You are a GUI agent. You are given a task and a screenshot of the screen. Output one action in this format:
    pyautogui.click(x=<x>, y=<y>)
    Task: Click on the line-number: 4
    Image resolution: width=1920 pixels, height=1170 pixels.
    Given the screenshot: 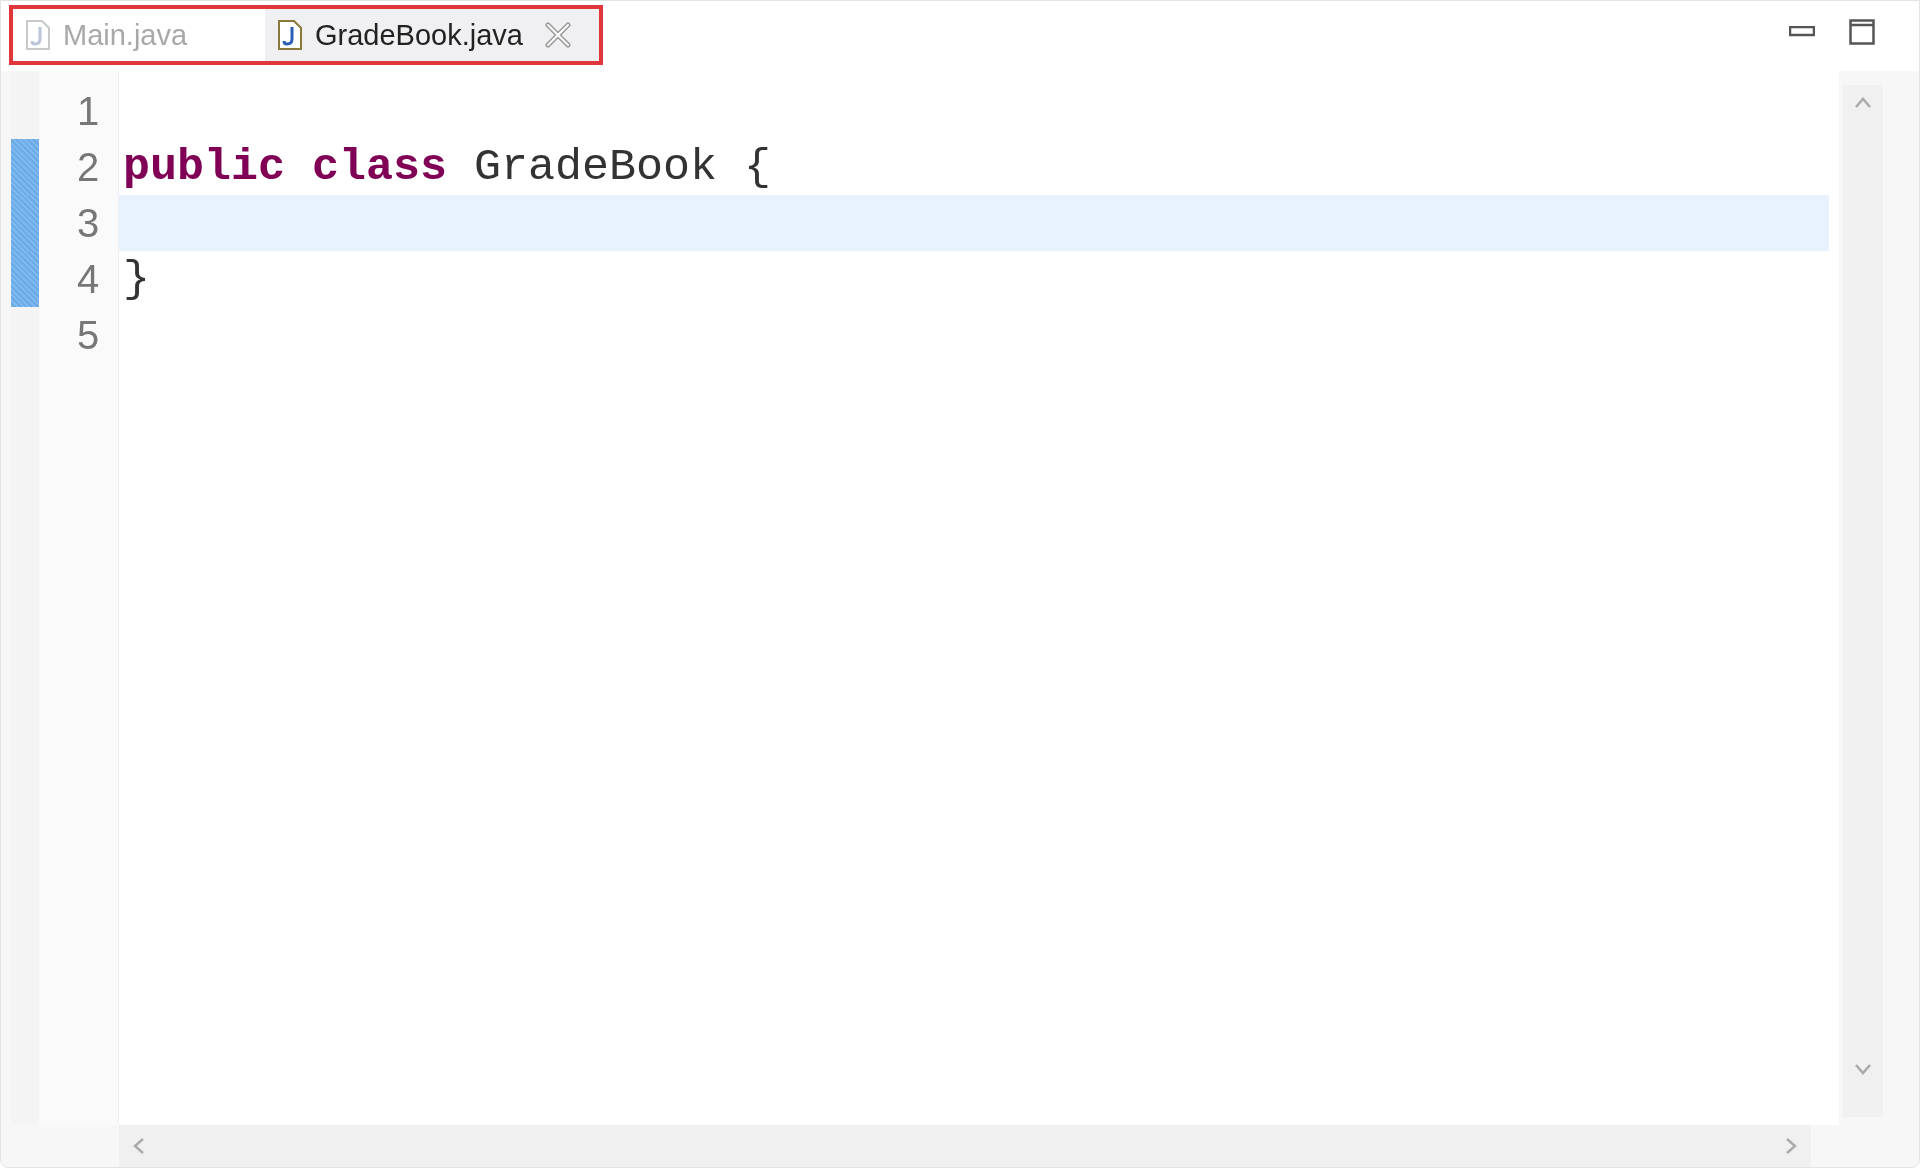 What is the action you would take?
    pyautogui.click(x=88, y=279)
    